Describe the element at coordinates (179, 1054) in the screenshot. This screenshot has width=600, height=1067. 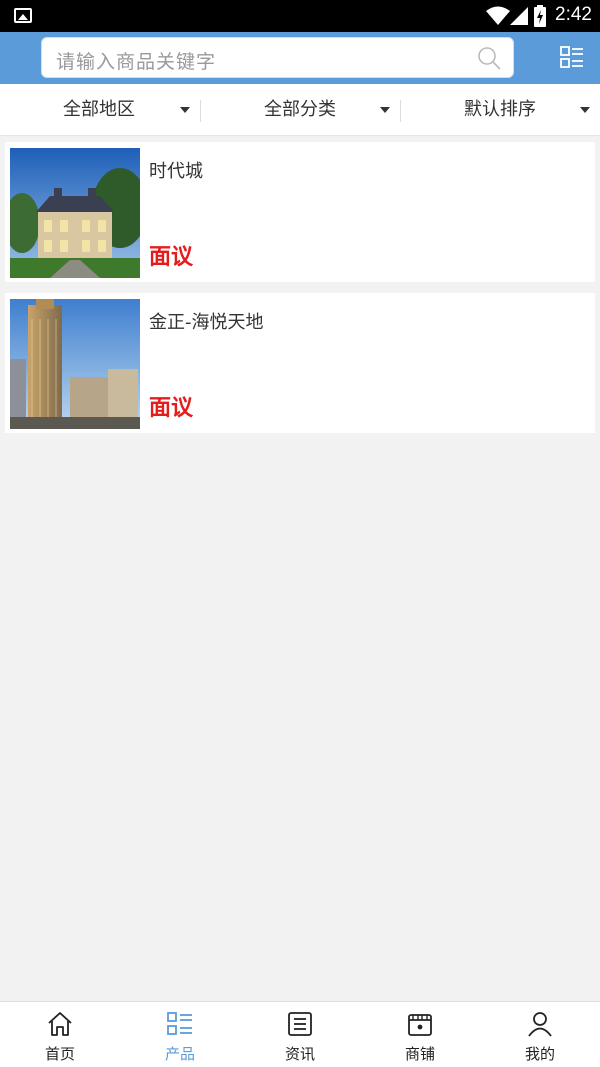
I see `tab-products-label: 产品` at that location.